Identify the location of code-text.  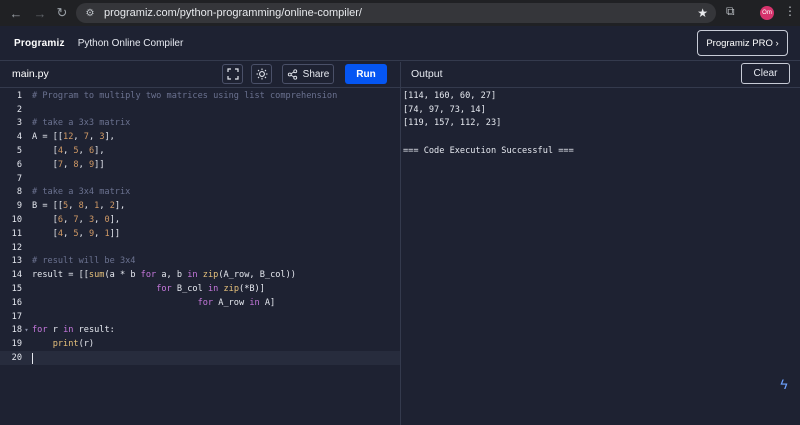
(32, 358).